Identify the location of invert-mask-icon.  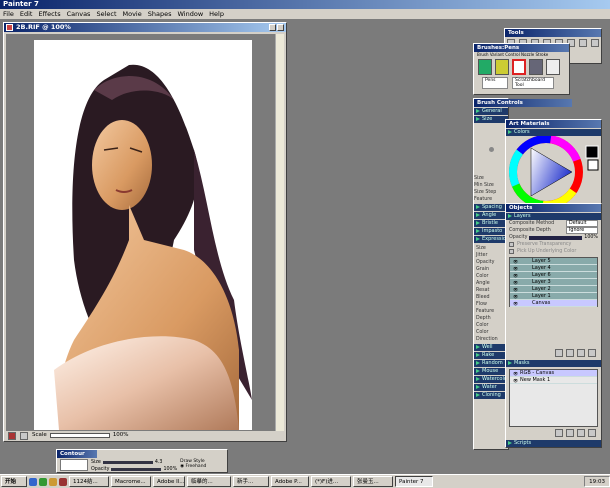
(581, 433).